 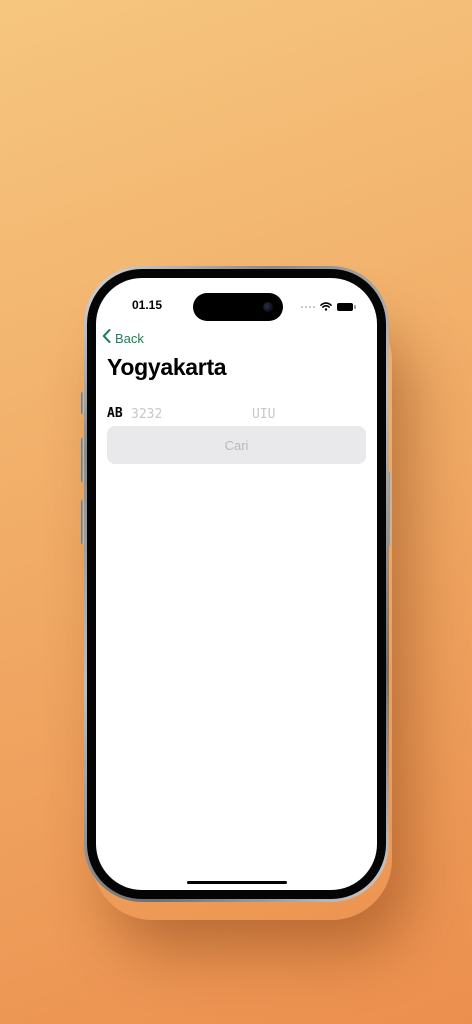 What do you see at coordinates (147, 305) in the screenshot?
I see `status-time: 01.15` at bounding box center [147, 305].